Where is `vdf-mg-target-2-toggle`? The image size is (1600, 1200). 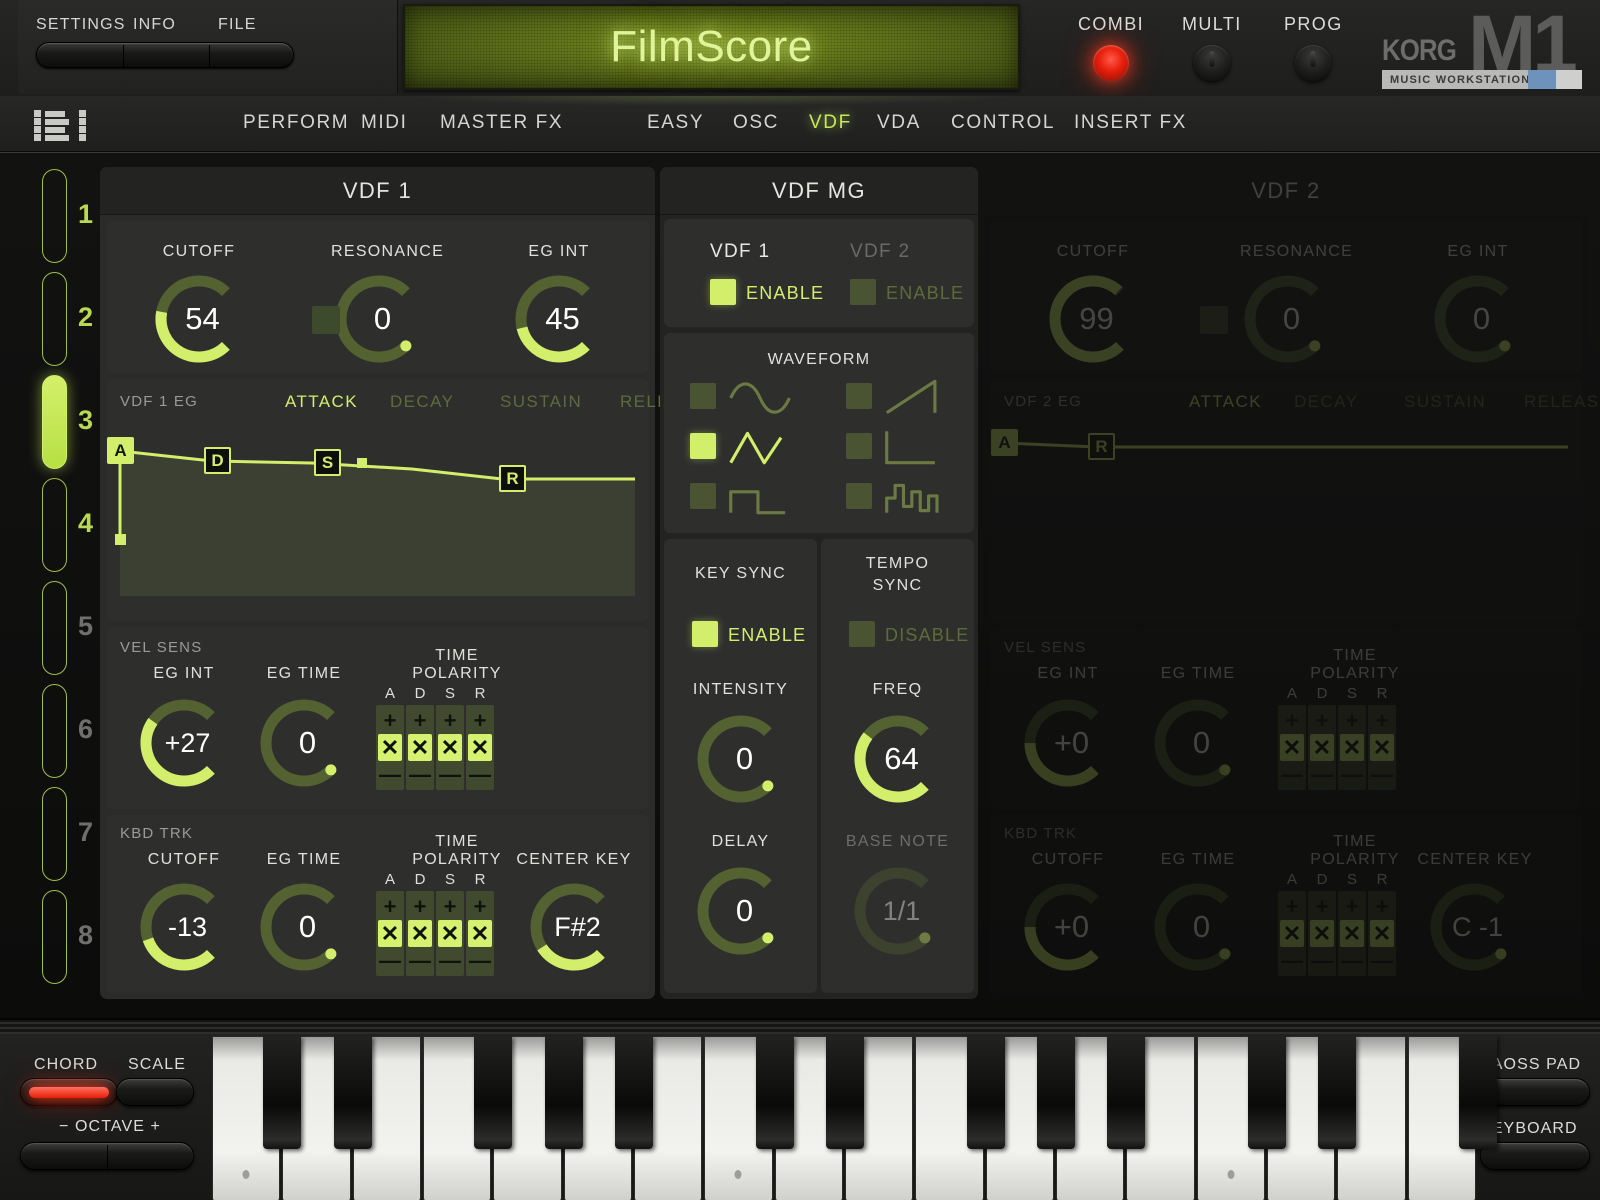
vdf-mg-target-2-toggle is located at coordinates (863, 292).